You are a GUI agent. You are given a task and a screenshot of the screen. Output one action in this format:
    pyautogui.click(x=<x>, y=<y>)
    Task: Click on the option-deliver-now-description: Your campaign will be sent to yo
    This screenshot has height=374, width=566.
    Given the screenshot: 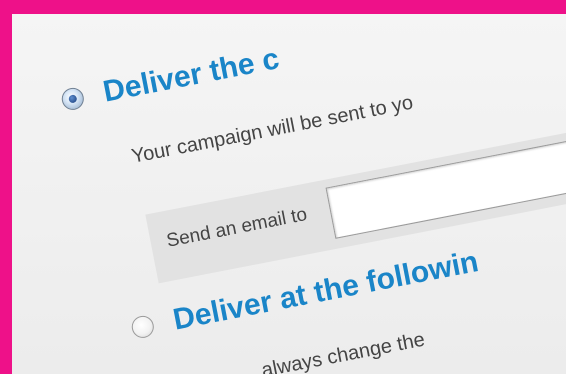 What is the action you would take?
    pyautogui.click(x=272, y=129)
    